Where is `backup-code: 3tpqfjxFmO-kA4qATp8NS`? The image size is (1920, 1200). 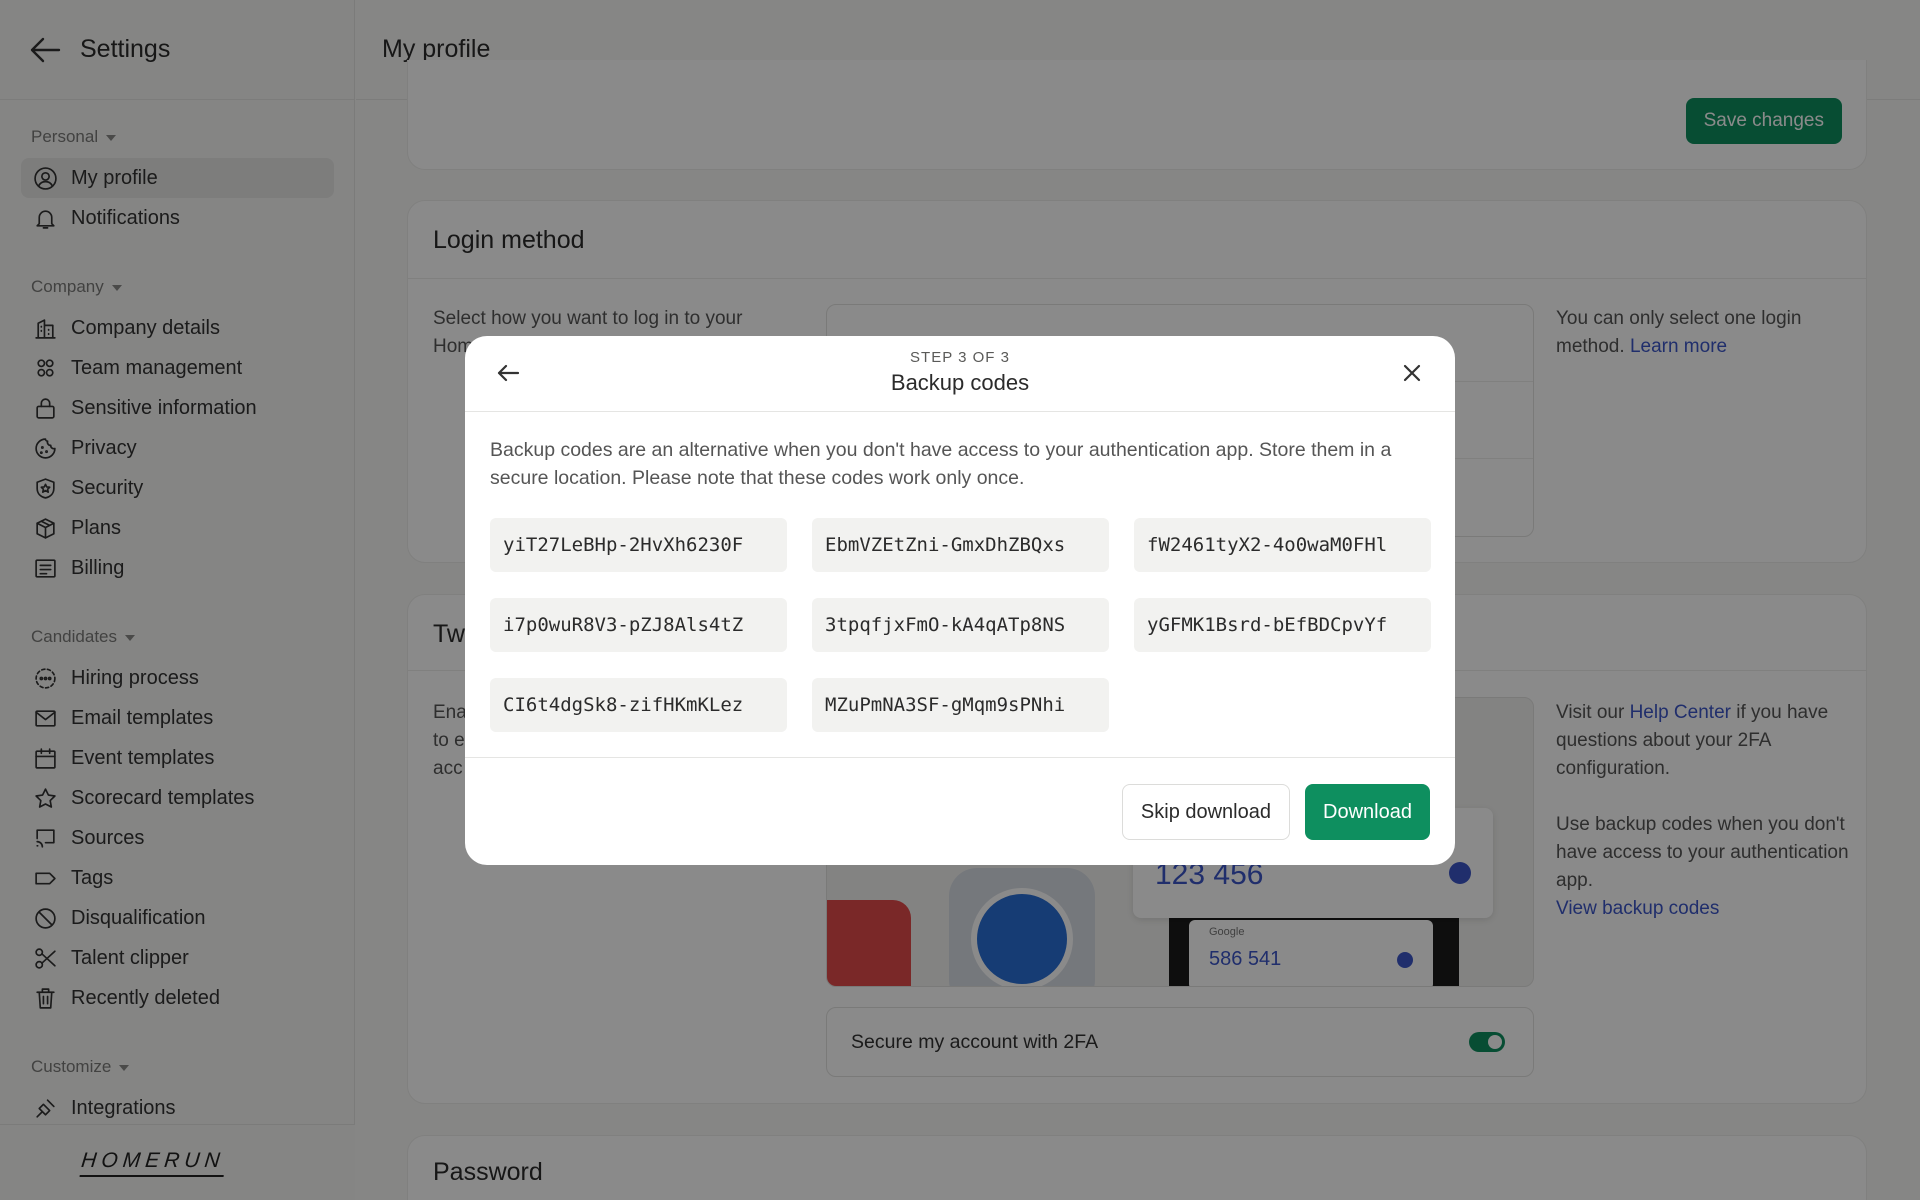
backup-code: 3tpqfjxFmO-kA4qATp8NS is located at coordinates (960, 625).